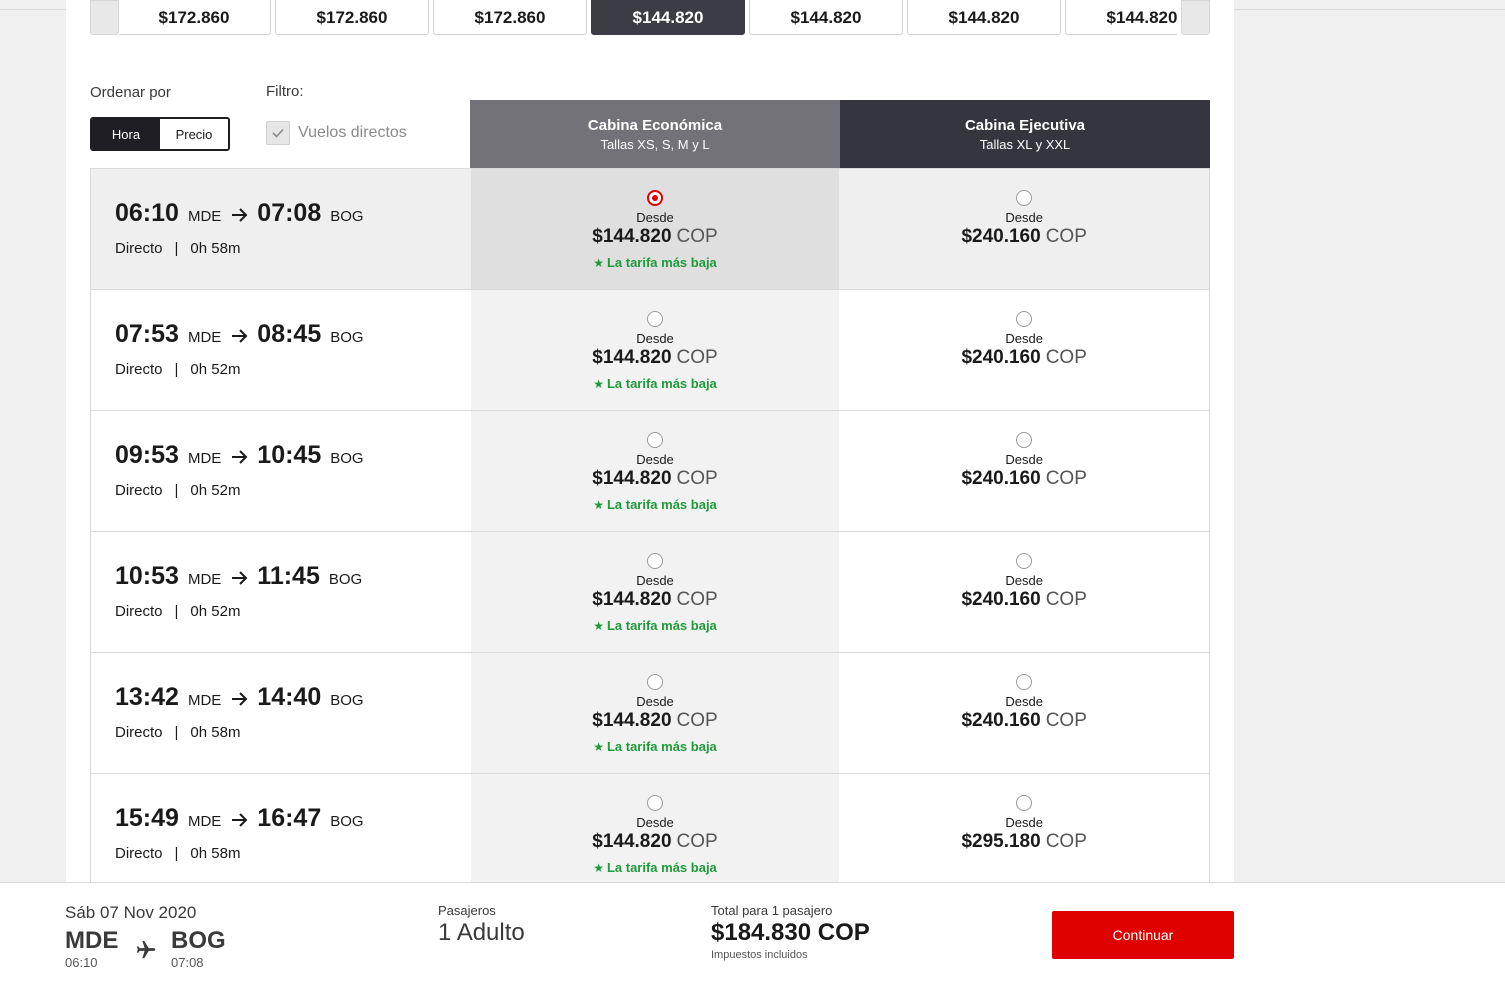  What do you see at coordinates (1025, 125) in the screenshot?
I see `executive-cabin-title: Cabina Ejecutiva` at bounding box center [1025, 125].